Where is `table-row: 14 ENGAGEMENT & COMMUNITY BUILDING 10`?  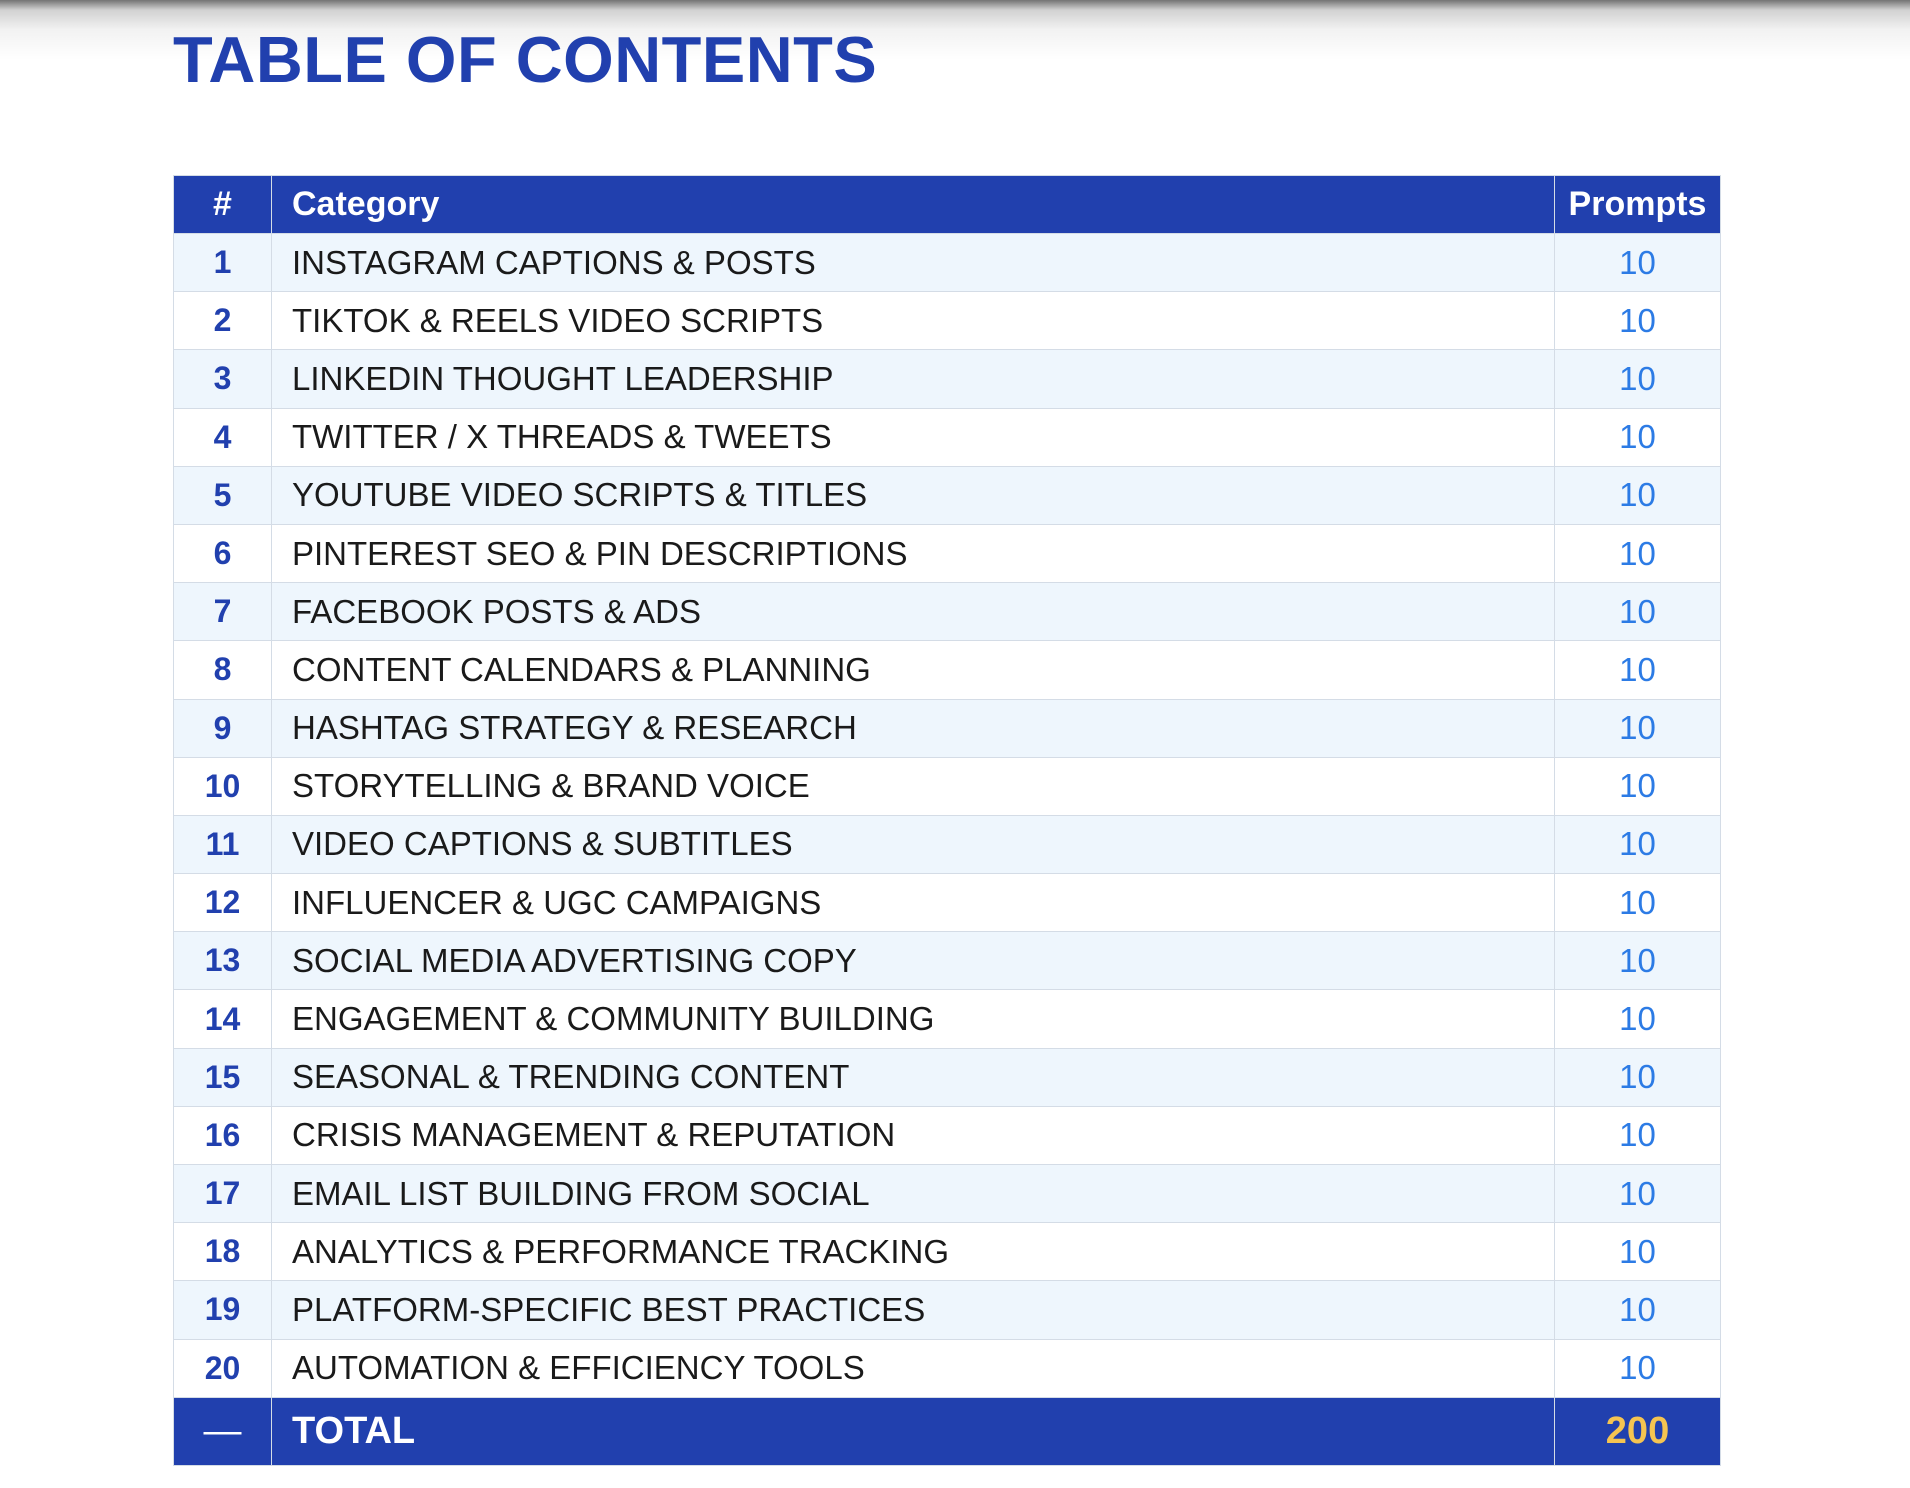 table-row: 14 ENGAGEMENT & COMMUNITY BUILDING 10 is located at coordinates (947, 1019).